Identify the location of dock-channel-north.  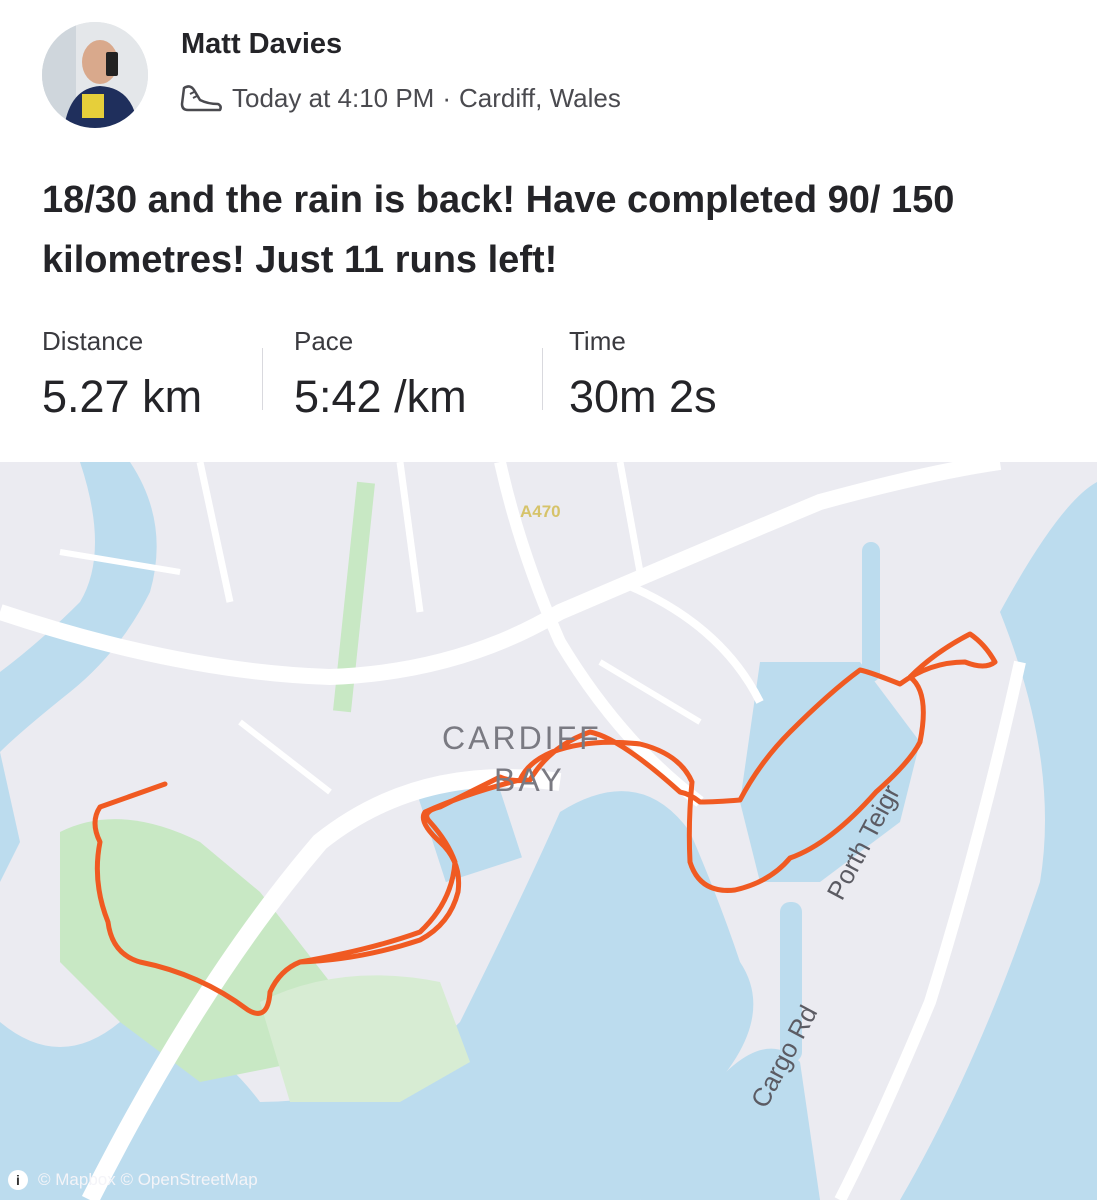
(871, 612).